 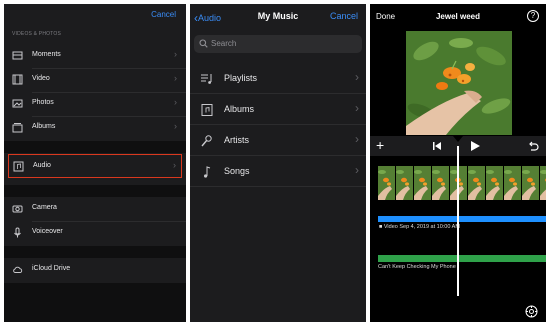 What do you see at coordinates (46, 54) in the screenshot?
I see `source-item-label: Moments` at bounding box center [46, 54].